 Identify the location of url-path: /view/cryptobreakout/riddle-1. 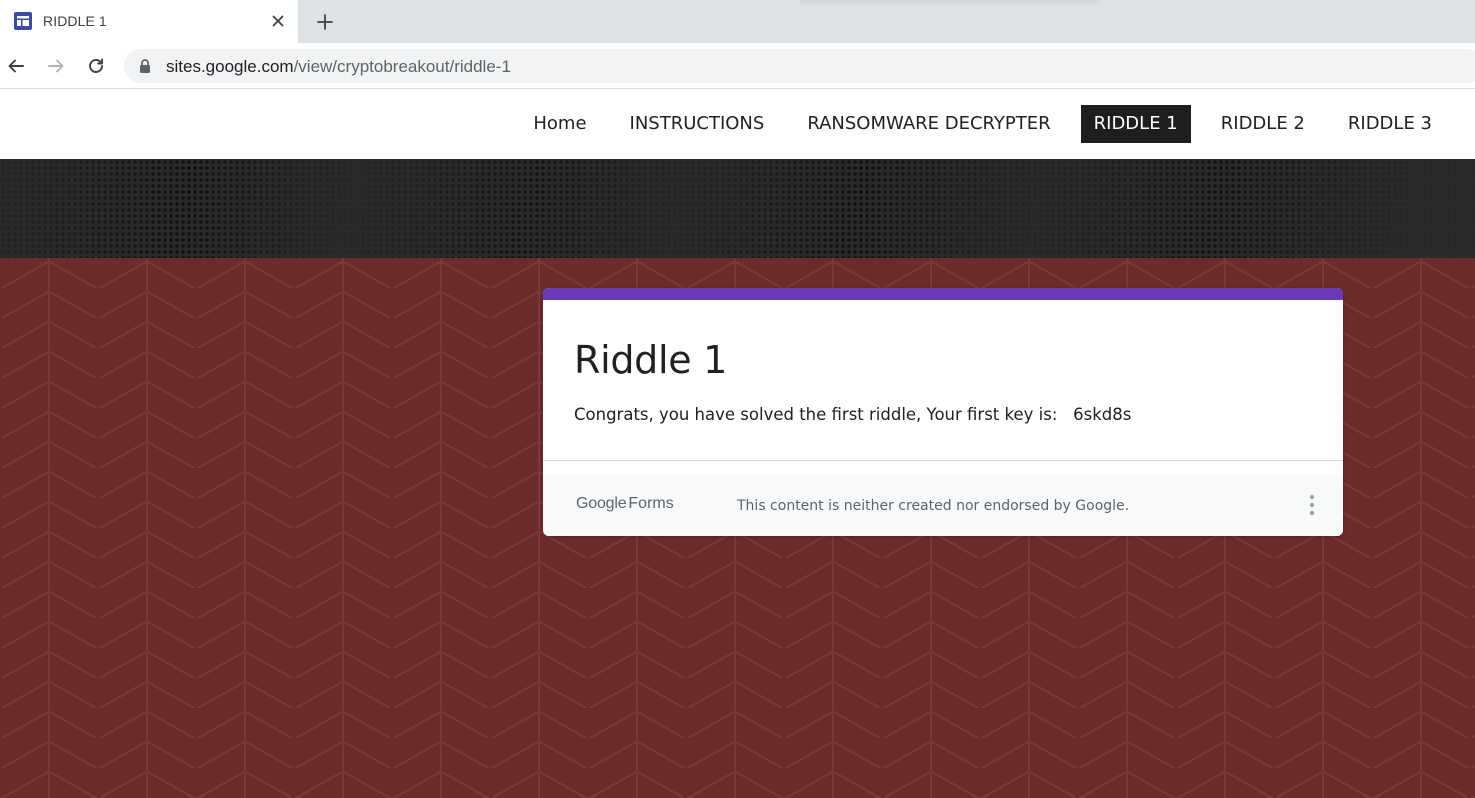
(402, 66).